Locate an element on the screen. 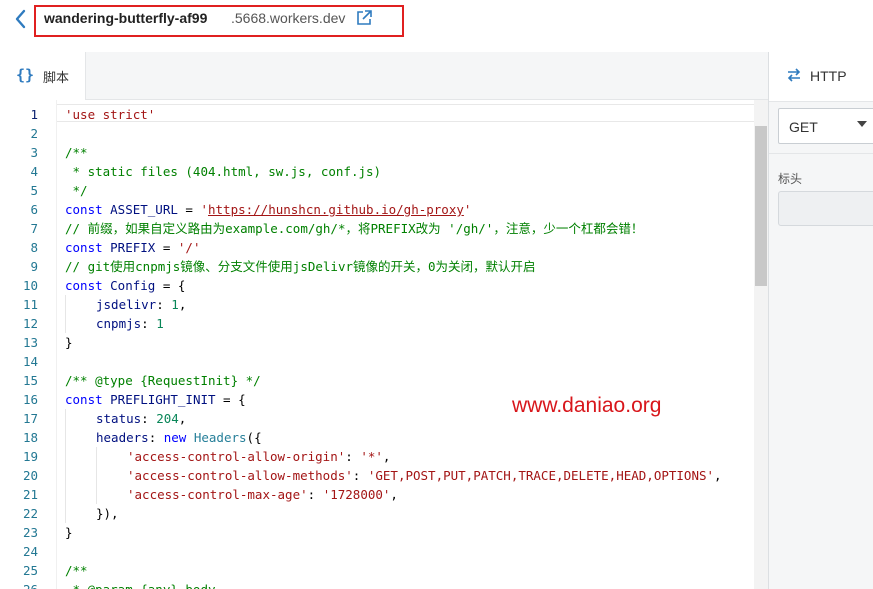 This screenshot has height=589, width=873. code-token: * @param {any} body is located at coordinates (140, 585).